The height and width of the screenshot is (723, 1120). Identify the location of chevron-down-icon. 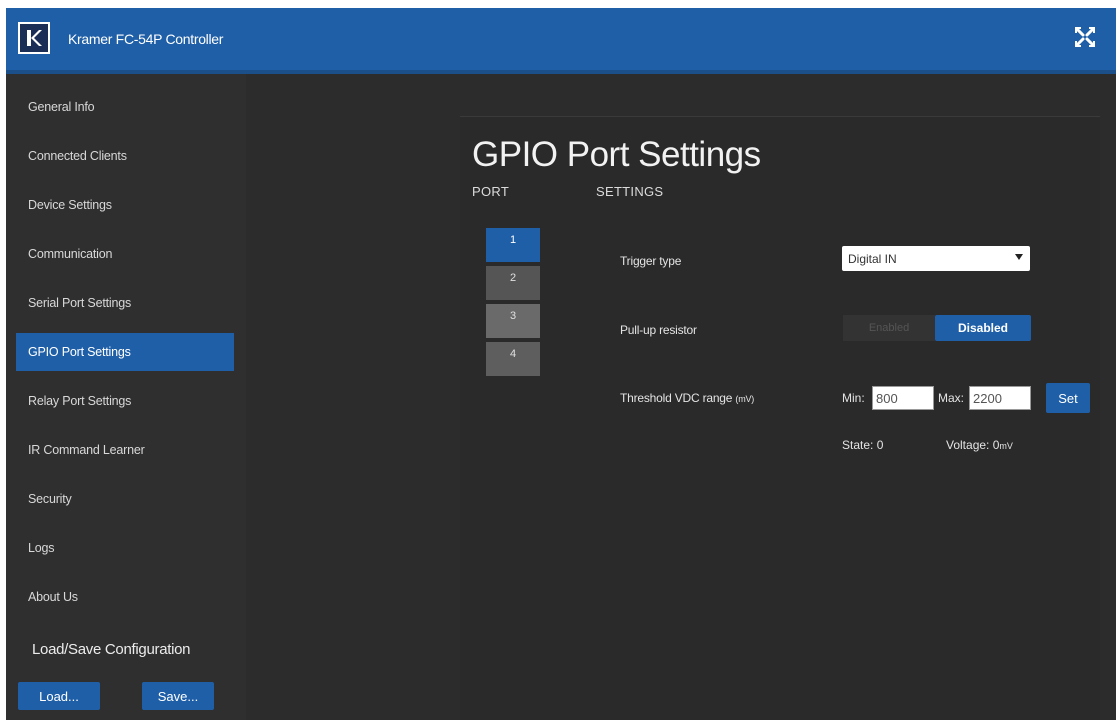
(1019, 257).